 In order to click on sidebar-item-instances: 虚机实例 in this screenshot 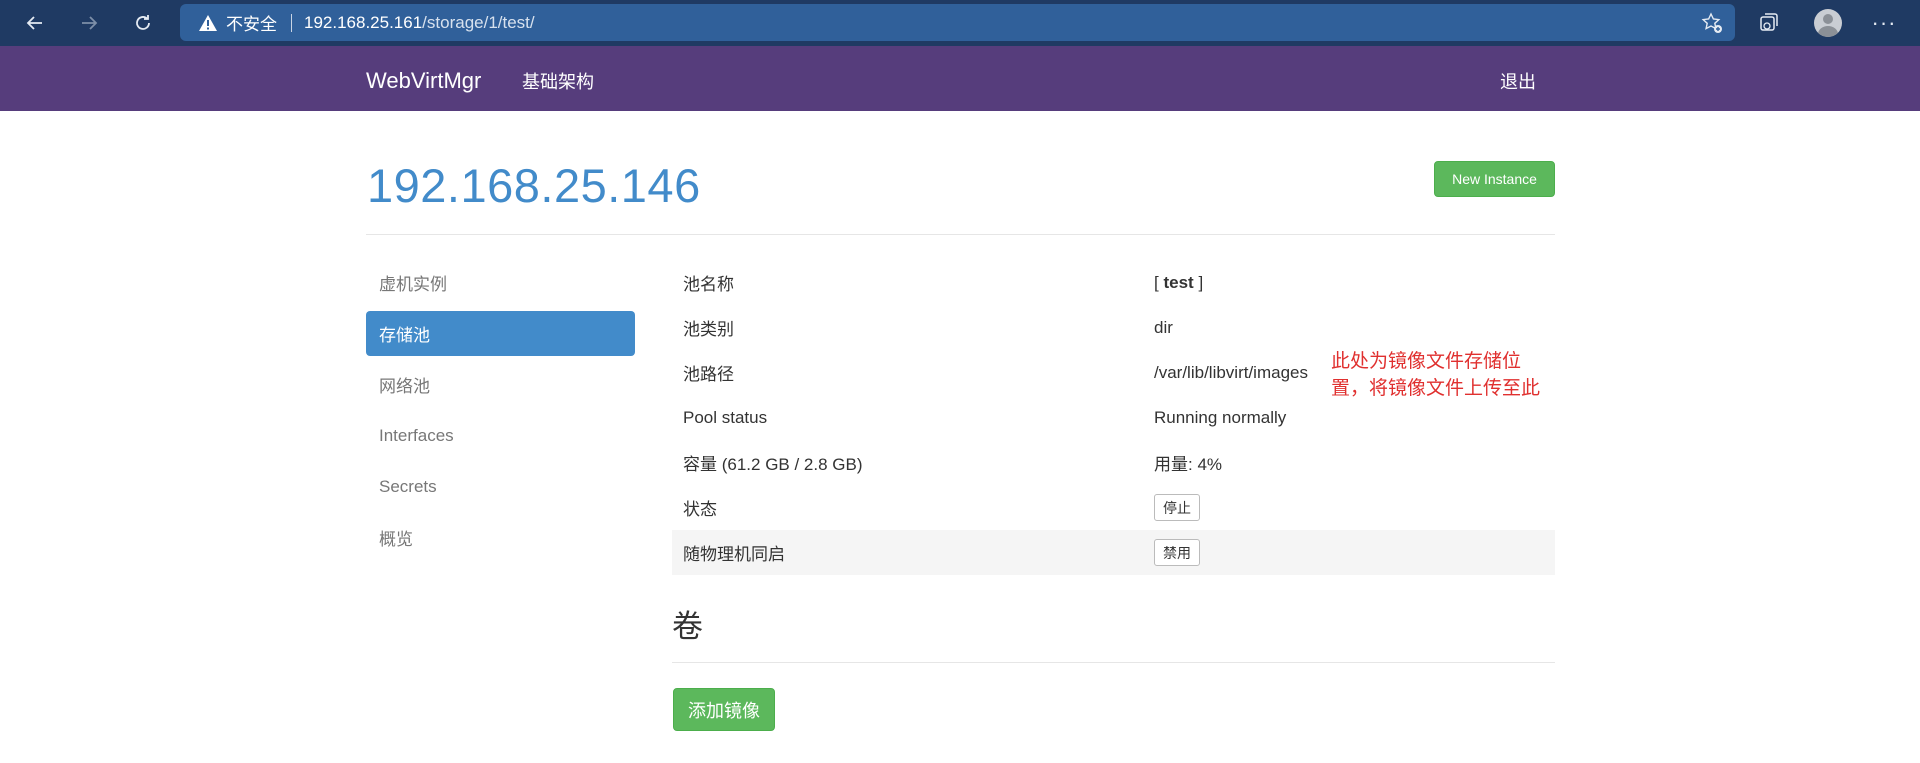, I will do `click(500, 282)`.